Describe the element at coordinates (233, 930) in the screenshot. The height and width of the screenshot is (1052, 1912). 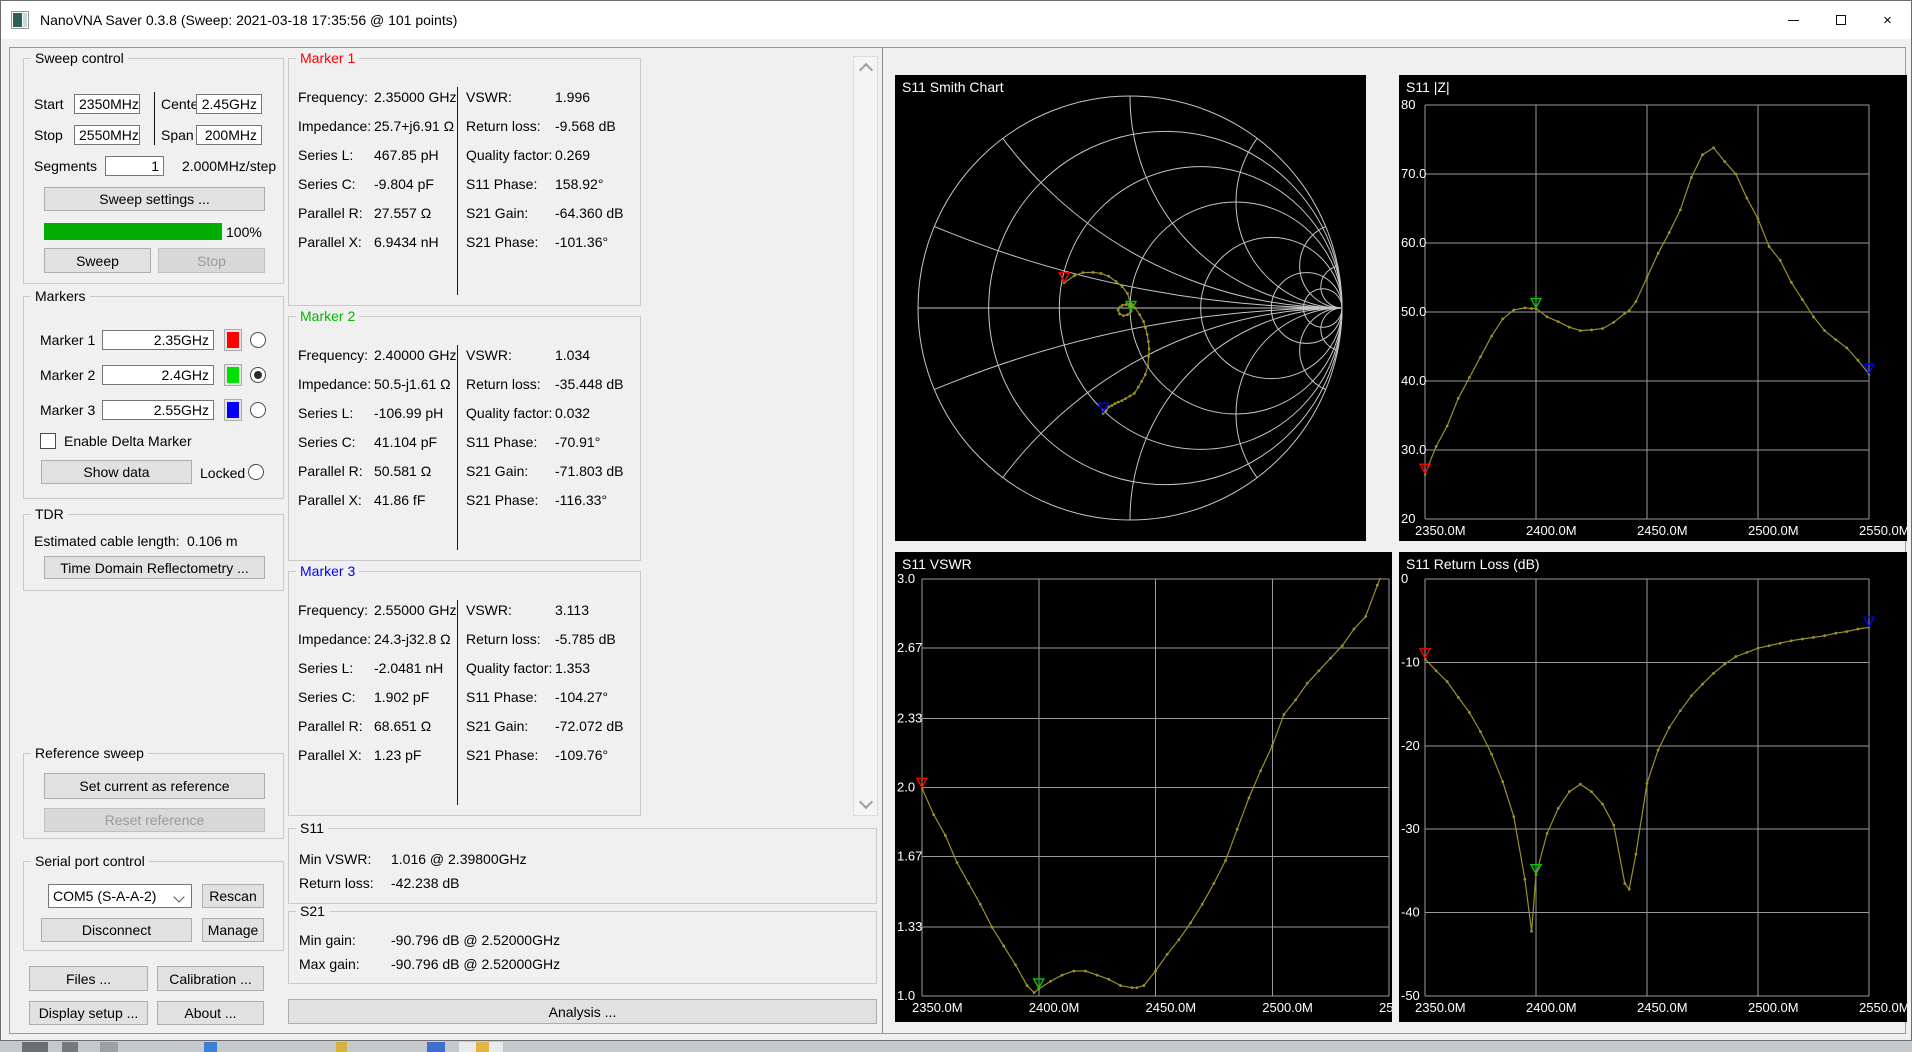
I see `manage-button: Manage` at that location.